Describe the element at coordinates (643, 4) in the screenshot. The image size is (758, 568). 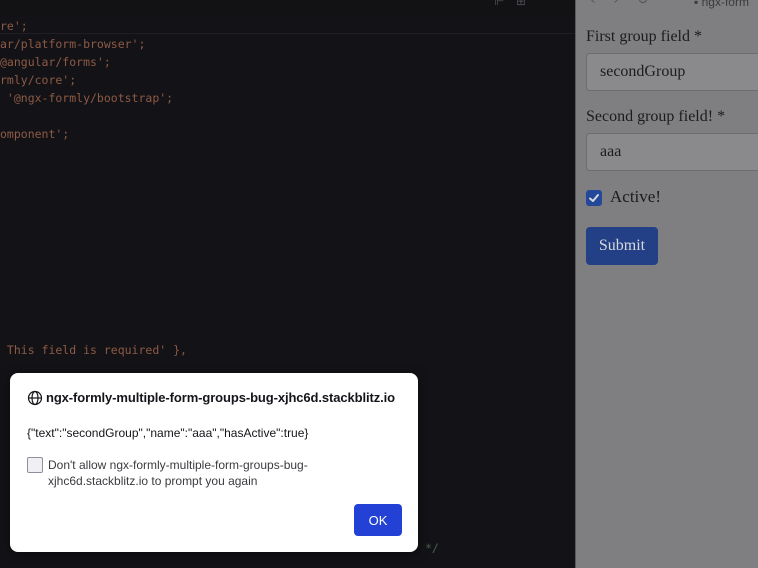
I see `reload-icon: ↻` at that location.